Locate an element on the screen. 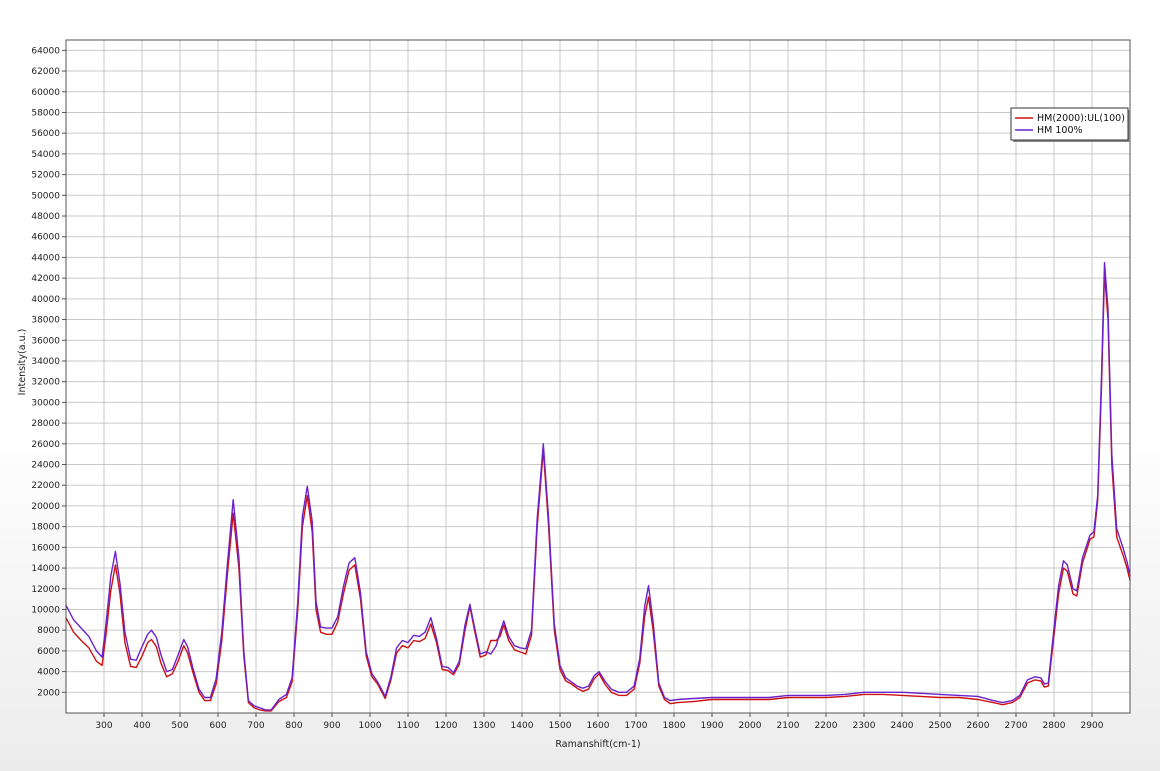 The image size is (1160, 771). x-tick-label: 1600 is located at coordinates (598, 726).